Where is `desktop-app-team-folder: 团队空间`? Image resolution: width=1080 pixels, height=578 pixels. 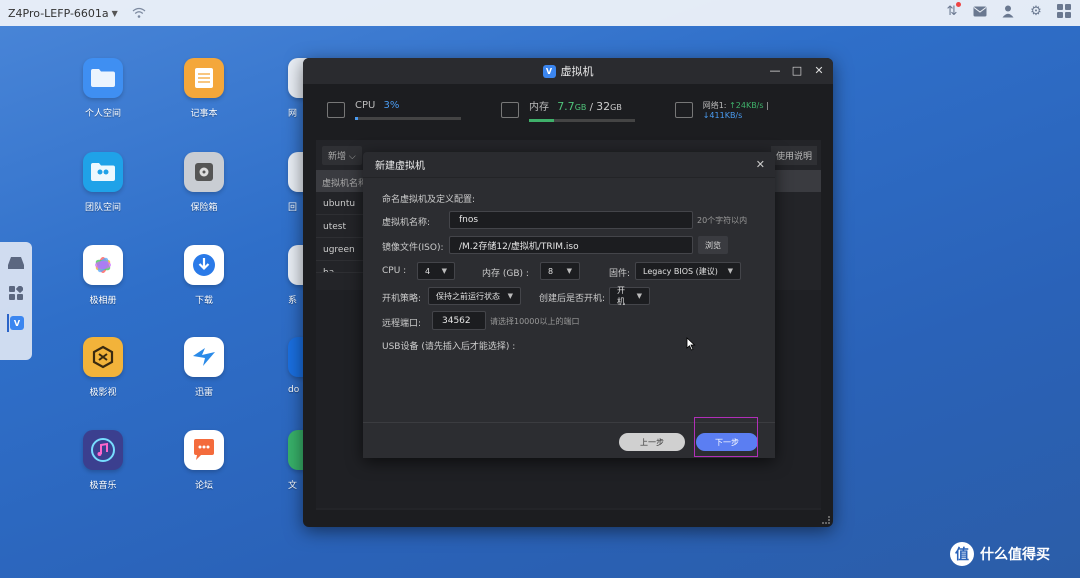
desktop-app-team-folder: 团队空间 is located at coordinates (103, 182).